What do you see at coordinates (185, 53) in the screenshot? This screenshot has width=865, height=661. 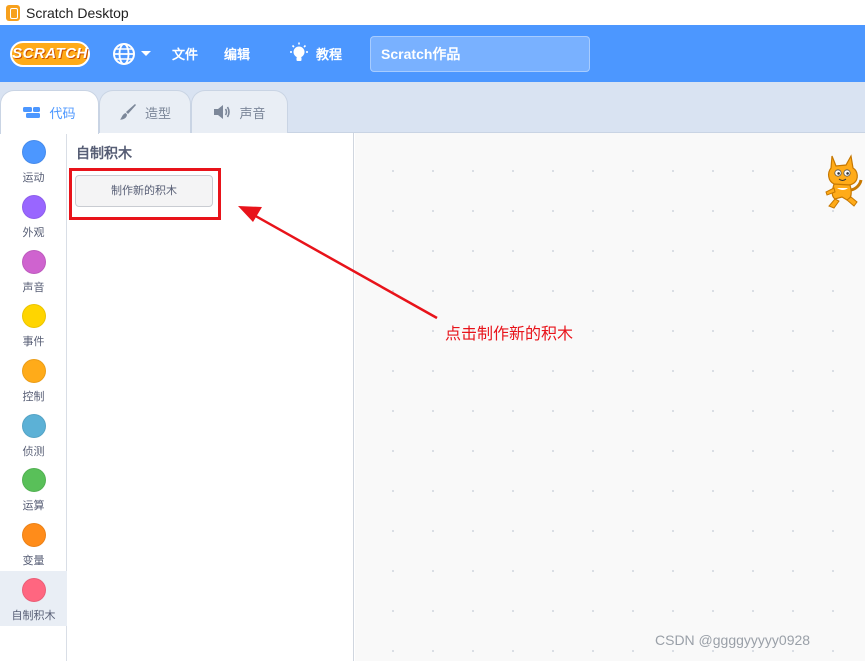 I see `file-menu: 文件` at bounding box center [185, 53].